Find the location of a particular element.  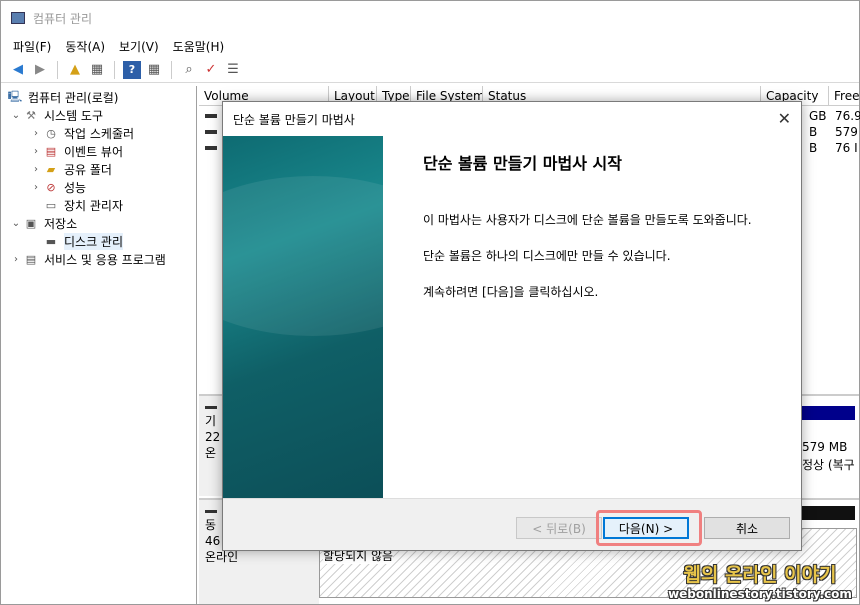

app-icon is located at coordinates (18, 18).